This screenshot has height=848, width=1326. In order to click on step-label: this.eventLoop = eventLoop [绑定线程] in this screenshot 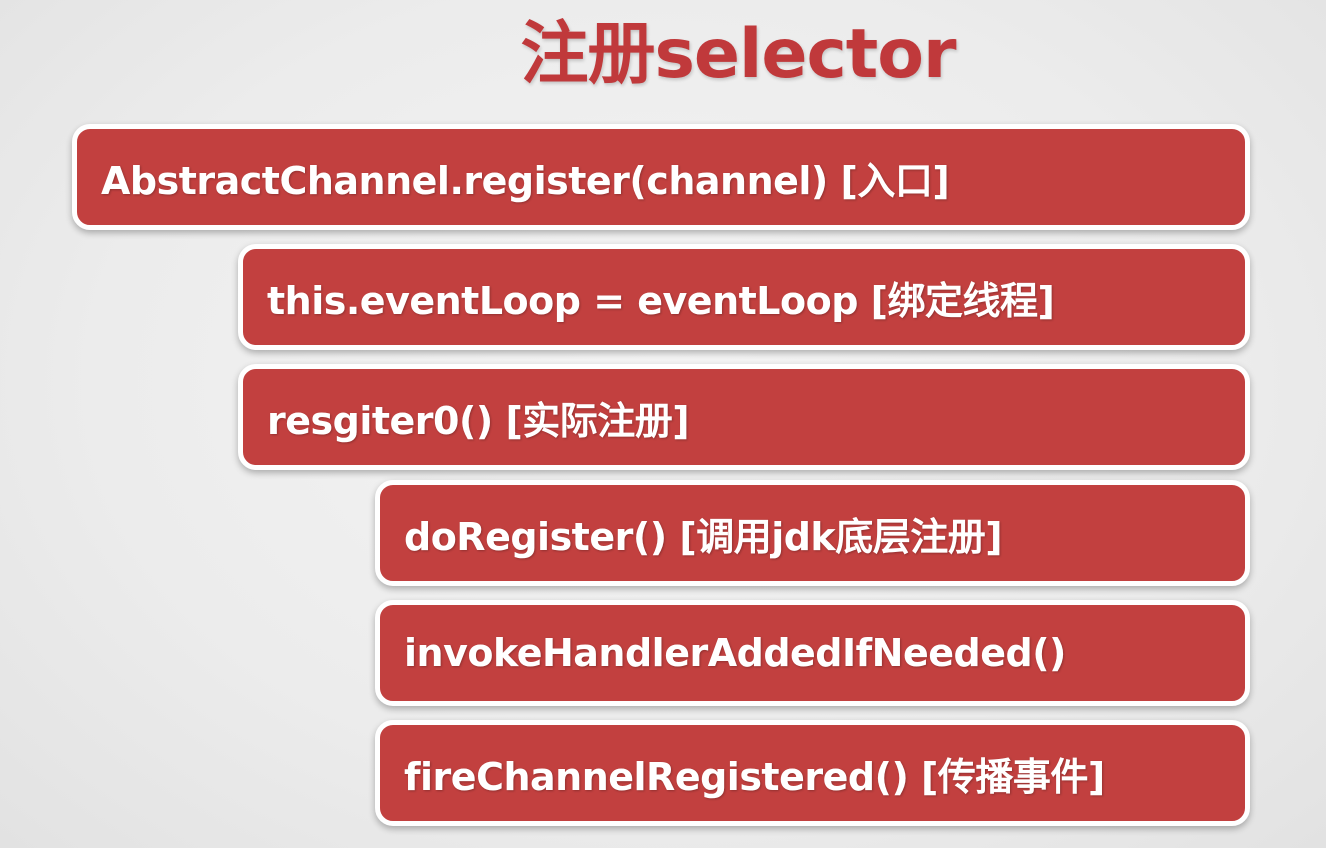, I will do `click(661, 300)`.